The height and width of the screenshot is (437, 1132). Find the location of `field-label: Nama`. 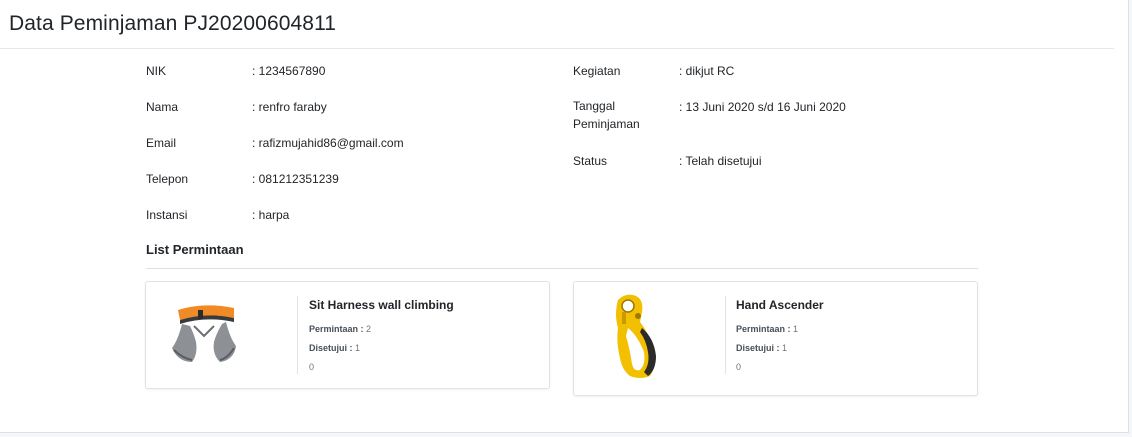

field-label: Nama is located at coordinates (162, 107).